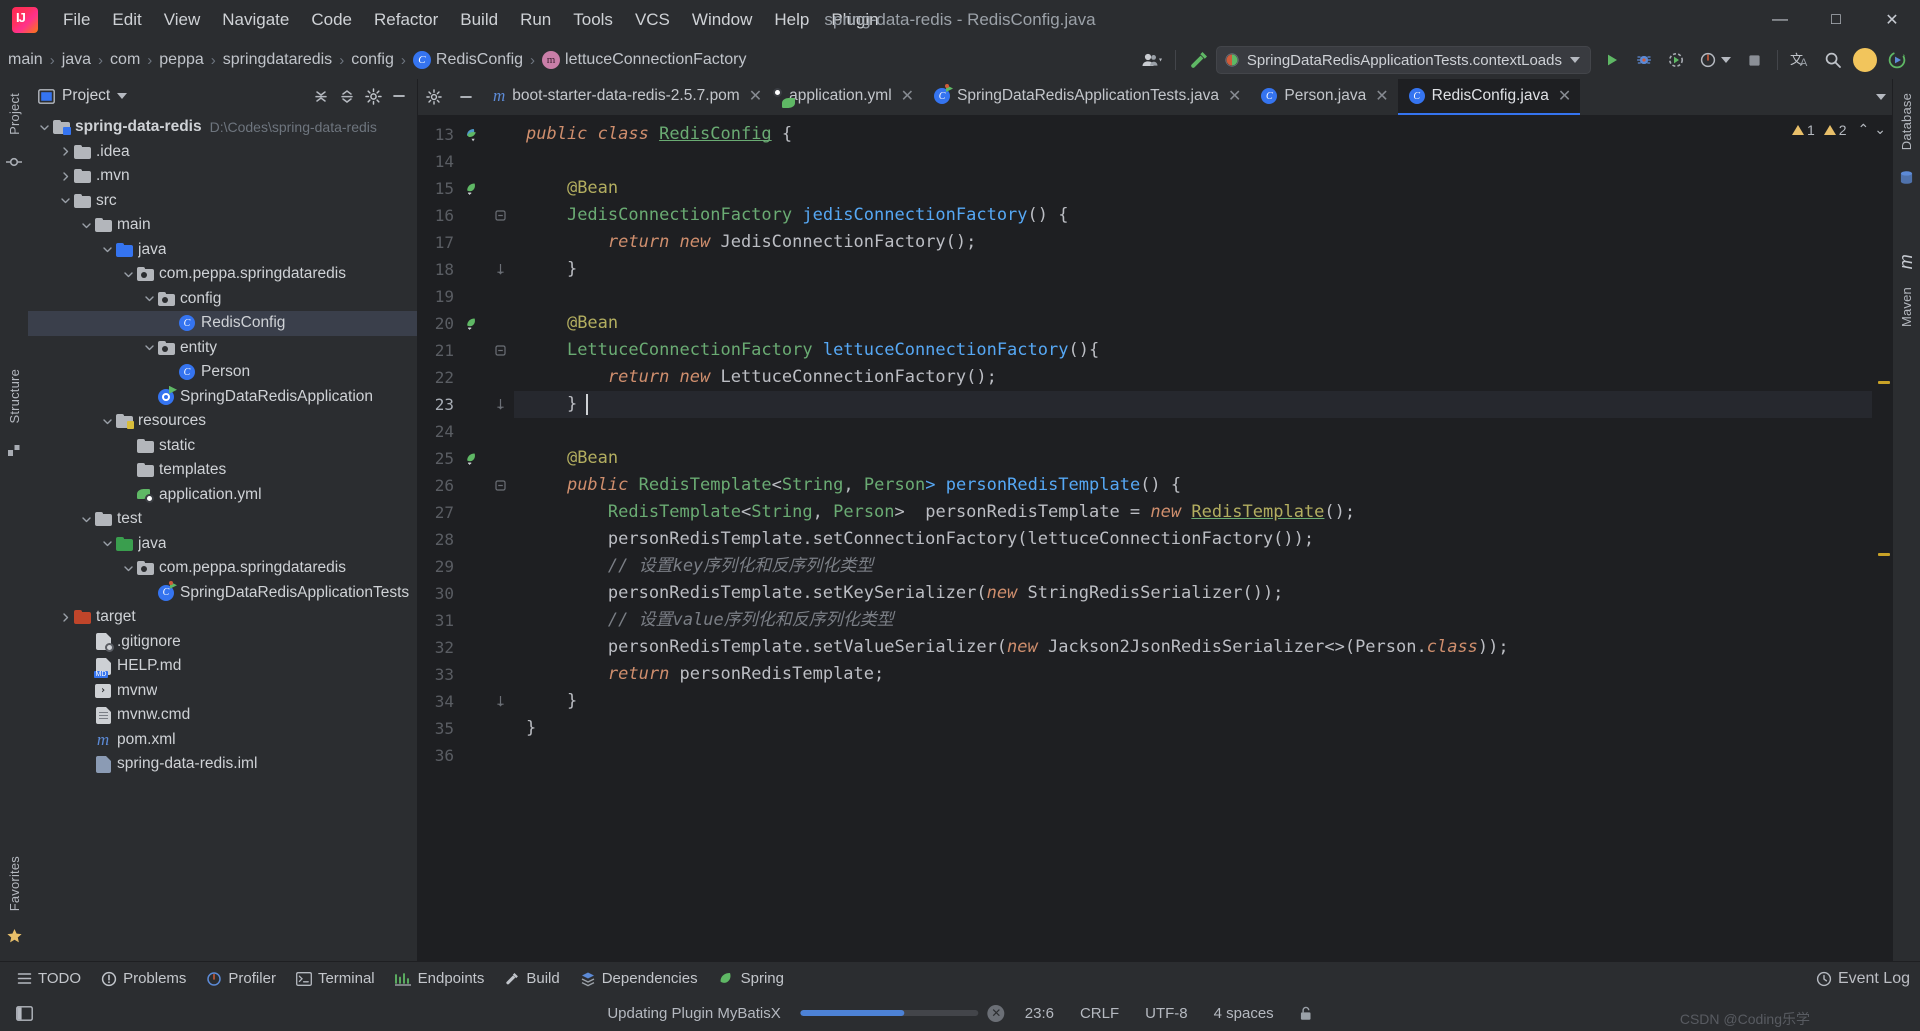  Describe the element at coordinates (466, 296) in the screenshot. I see `gutter-line: 19` at that location.